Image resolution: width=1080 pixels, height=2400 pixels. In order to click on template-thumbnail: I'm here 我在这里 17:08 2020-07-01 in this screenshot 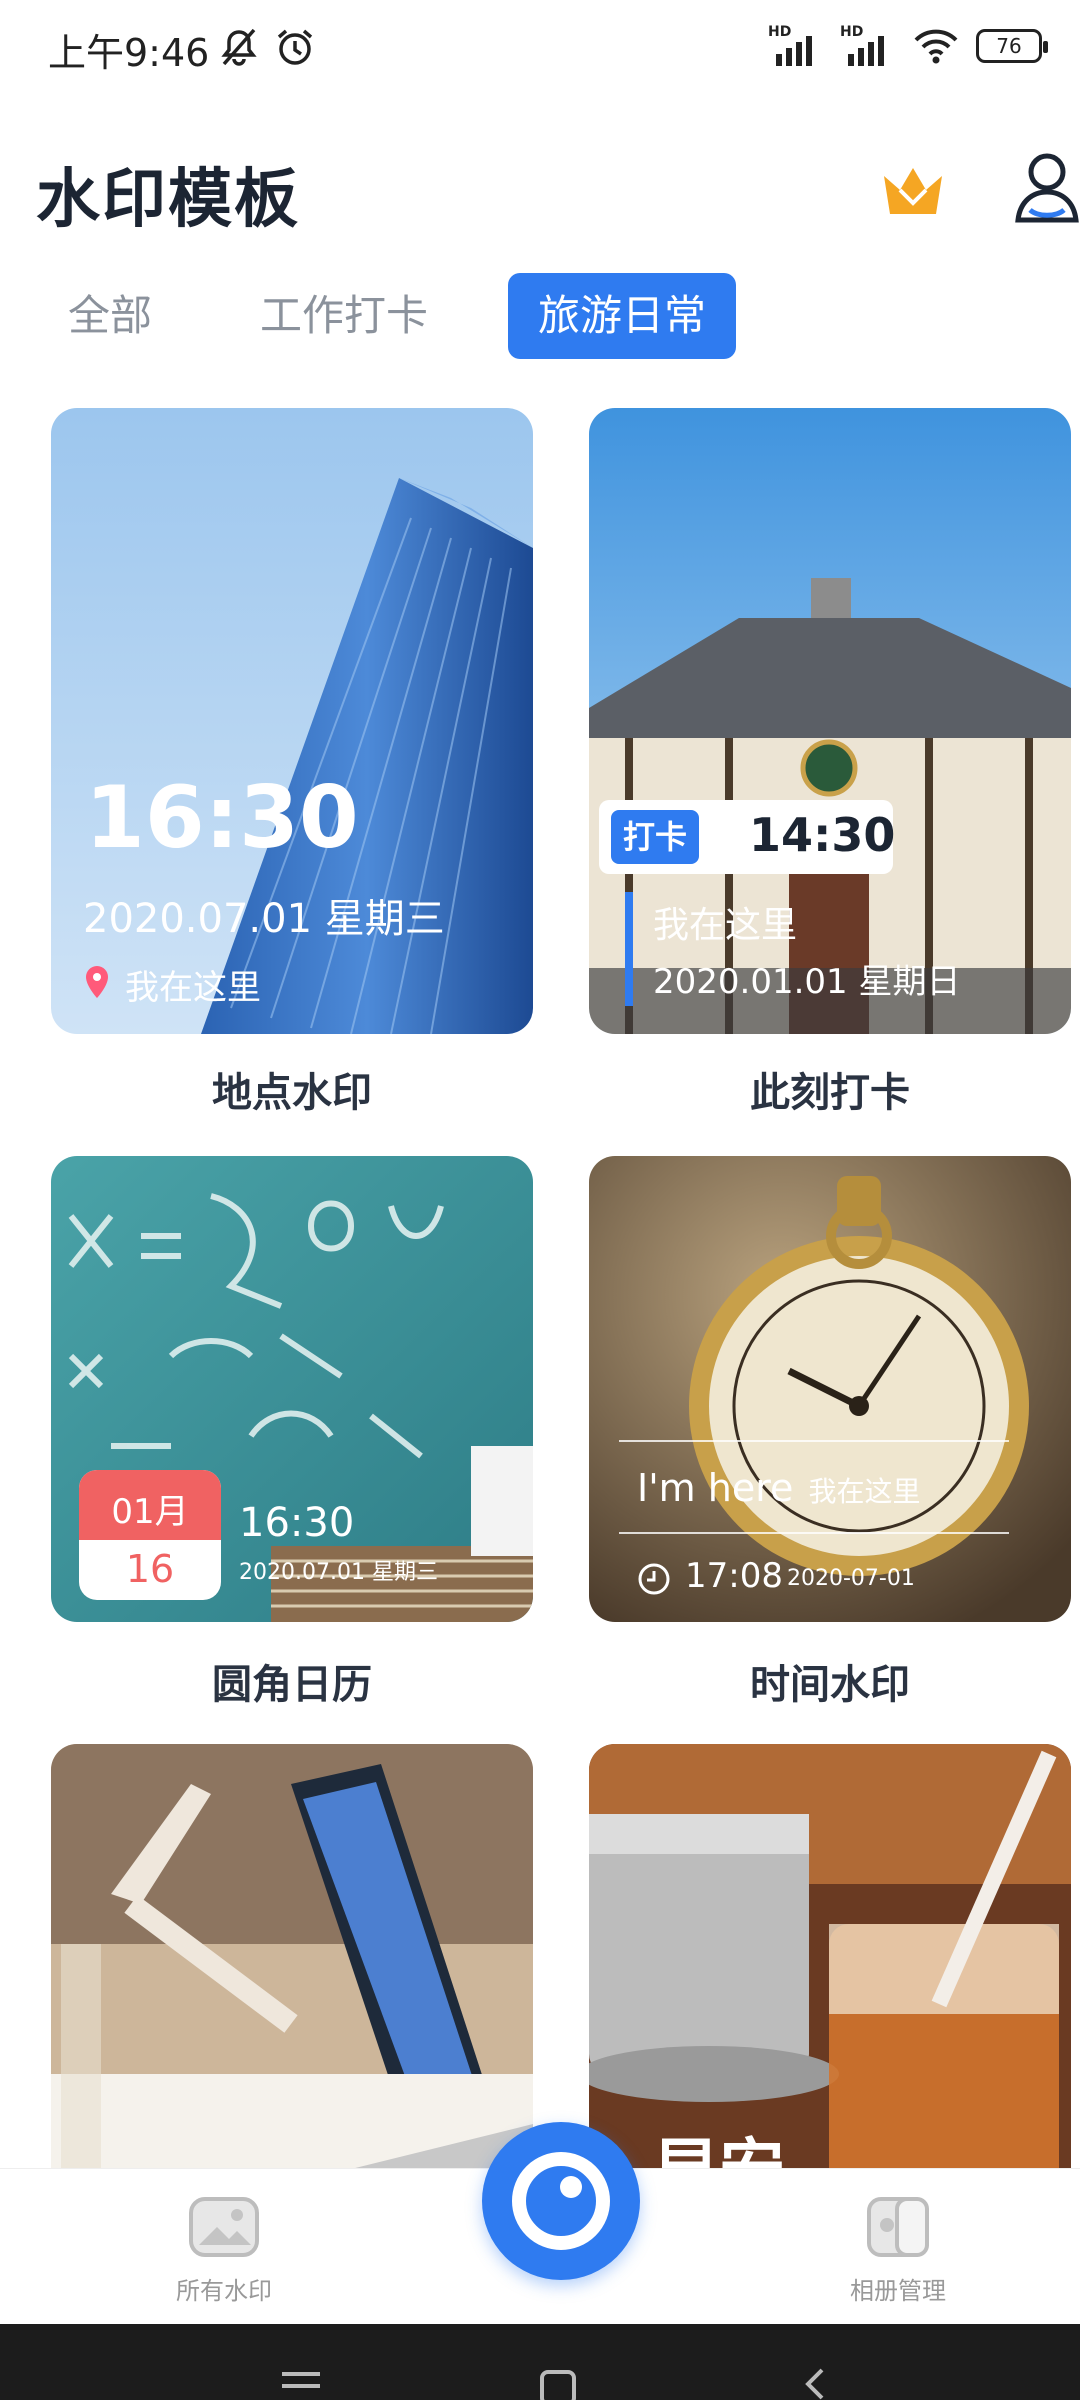, I will do `click(830, 1389)`.